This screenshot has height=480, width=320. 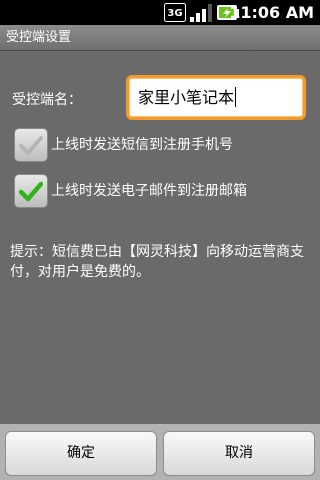 I want to click on signal-strength-icon, so click(x=201, y=13).